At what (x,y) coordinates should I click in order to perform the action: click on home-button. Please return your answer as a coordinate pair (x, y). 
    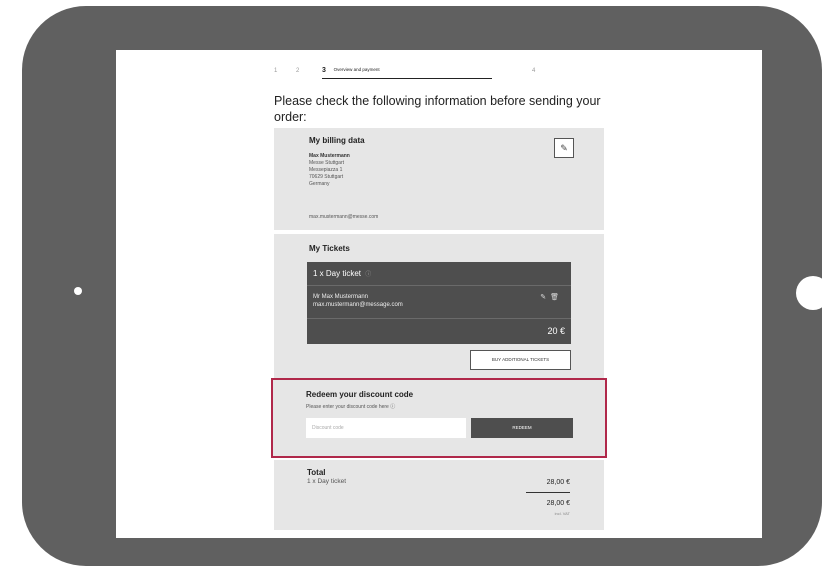
    Looking at the image, I should click on (813, 293).